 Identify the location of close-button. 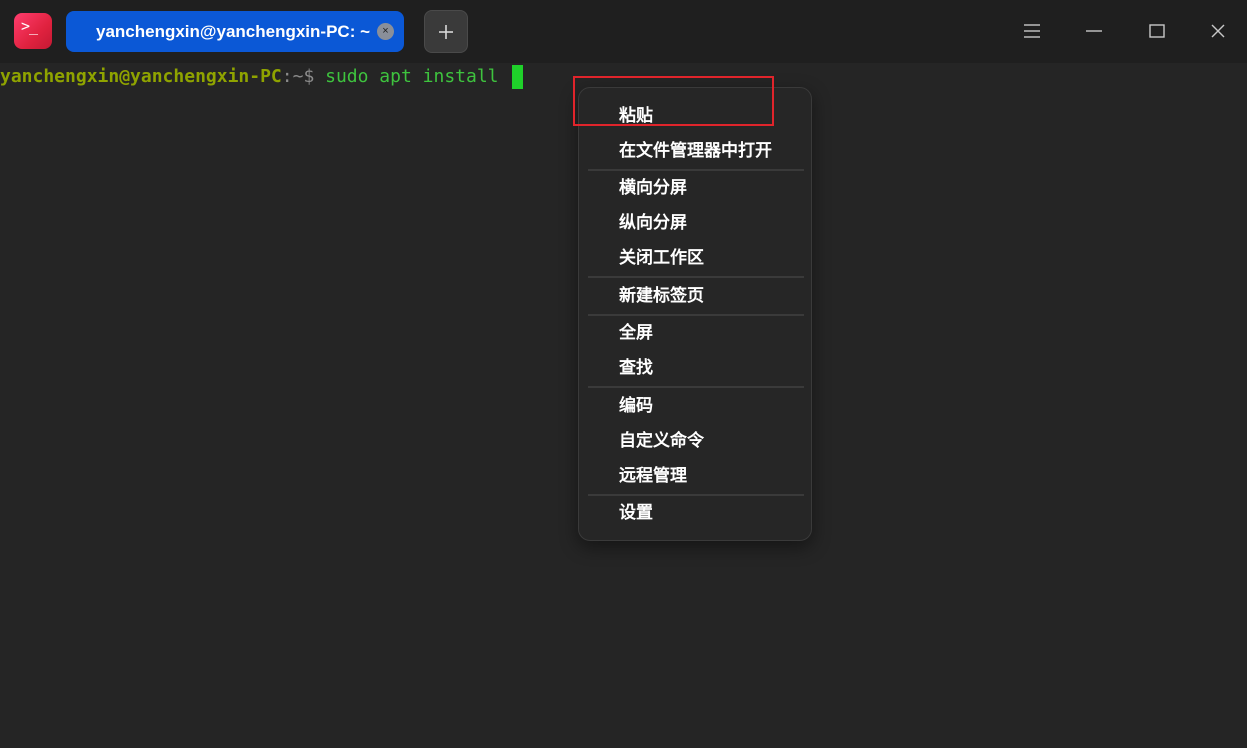
(1218, 31).